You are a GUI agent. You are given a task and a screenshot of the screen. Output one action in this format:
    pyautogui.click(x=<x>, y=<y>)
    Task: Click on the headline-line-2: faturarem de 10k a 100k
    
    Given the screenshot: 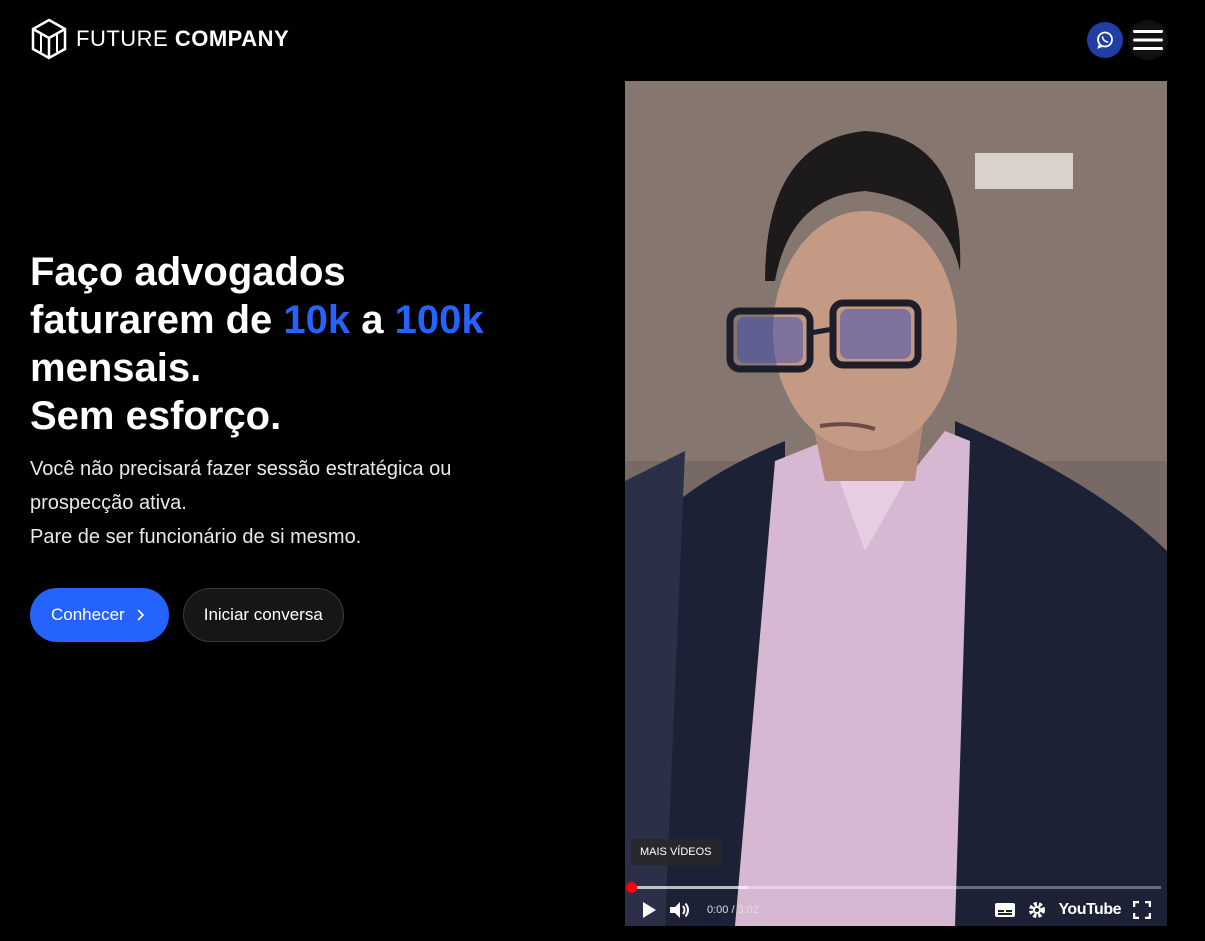 What is the action you would take?
    pyautogui.click(x=320, y=320)
    